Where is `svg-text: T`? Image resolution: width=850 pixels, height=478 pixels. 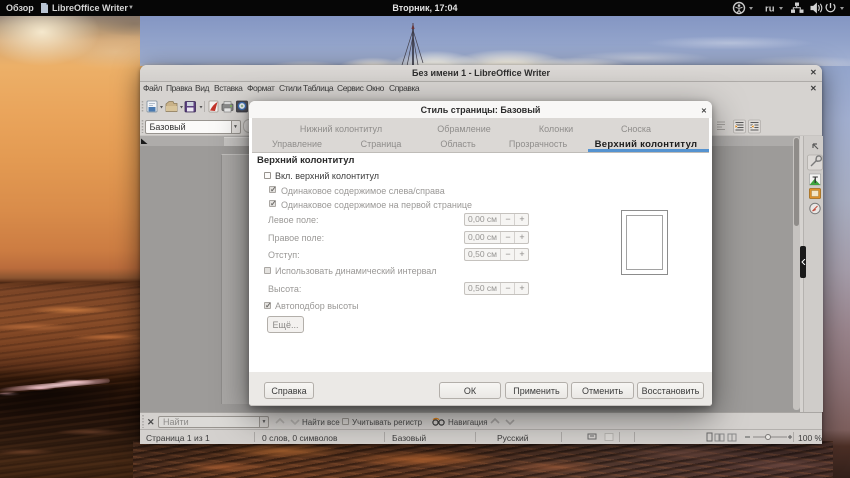 svg-text: T is located at coordinates (816, 180).